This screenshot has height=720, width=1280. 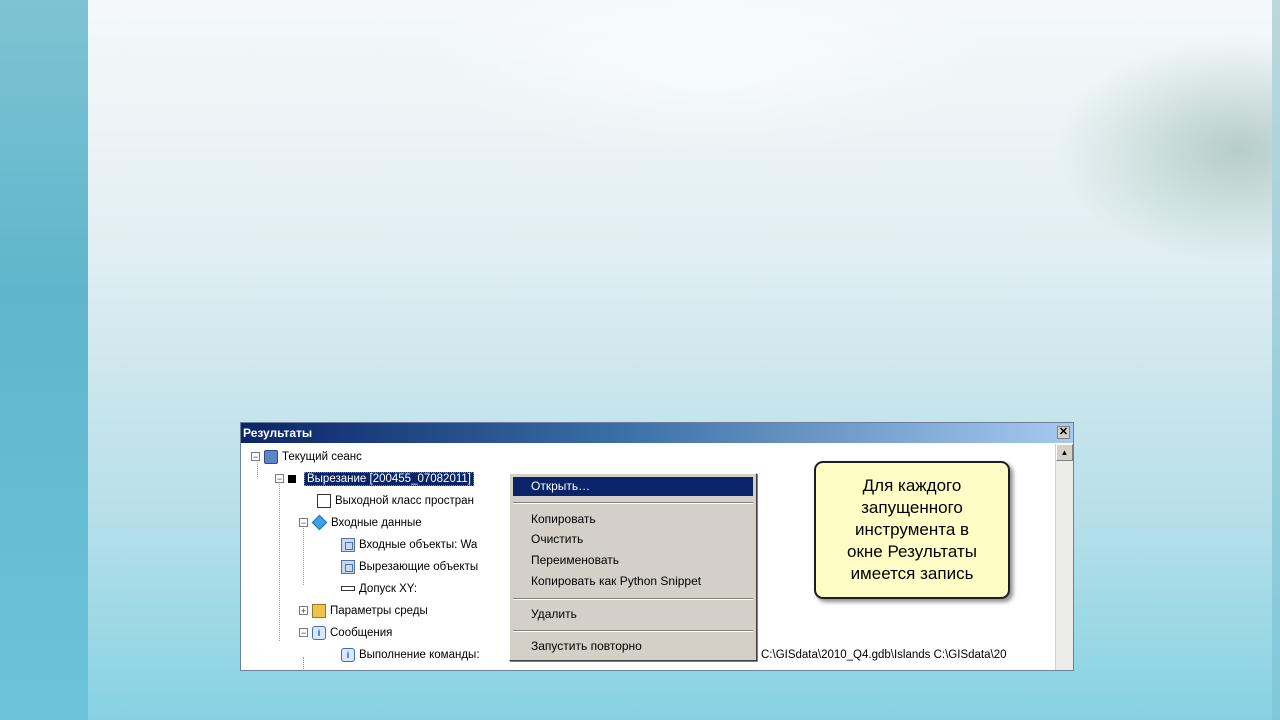 What do you see at coordinates (379, 611) in the screenshot?
I see `tree-item-label: Параметры среды` at bounding box center [379, 611].